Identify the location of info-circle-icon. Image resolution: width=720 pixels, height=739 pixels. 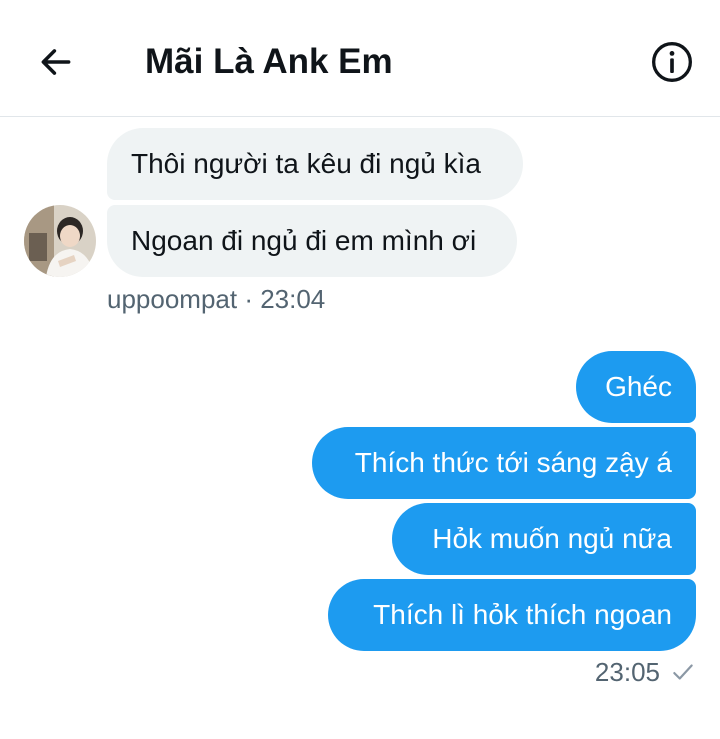
(672, 62).